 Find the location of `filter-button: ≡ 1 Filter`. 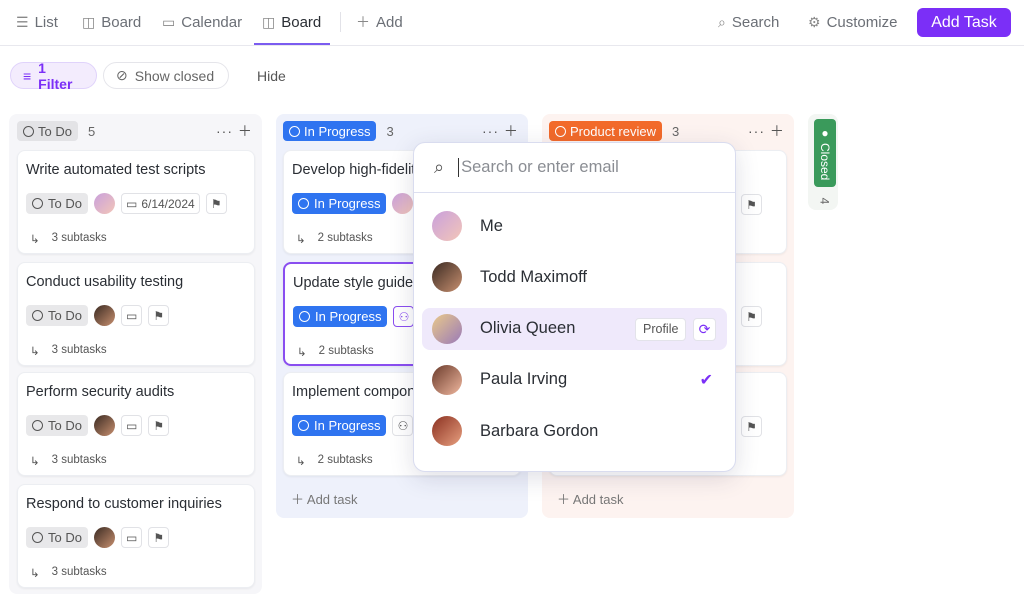

filter-button: ≡ 1 Filter is located at coordinates (53, 76).